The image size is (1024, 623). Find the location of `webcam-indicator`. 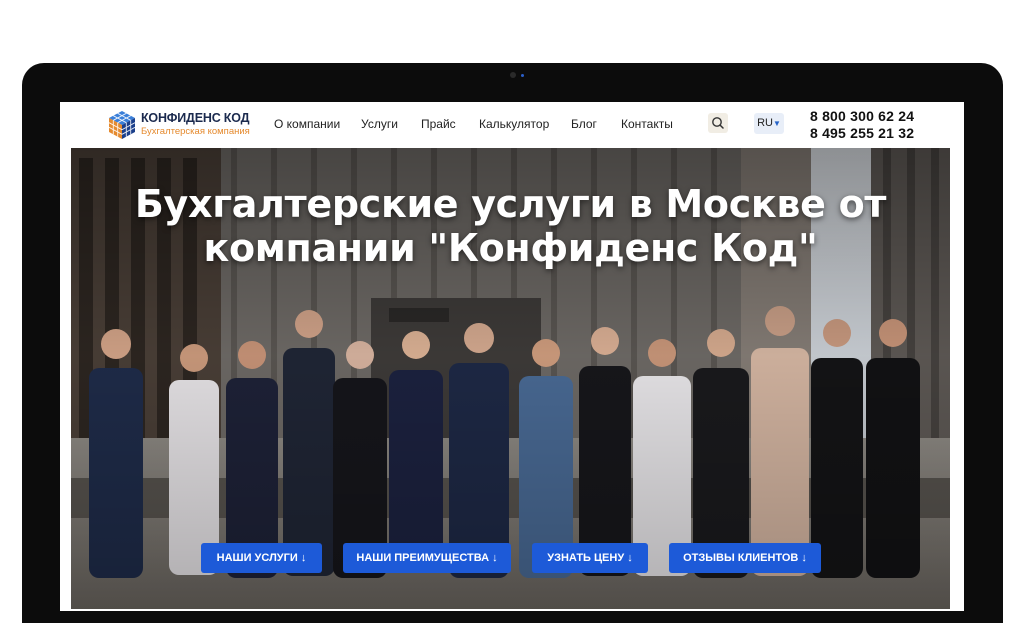

webcam-indicator is located at coordinates (522, 75).